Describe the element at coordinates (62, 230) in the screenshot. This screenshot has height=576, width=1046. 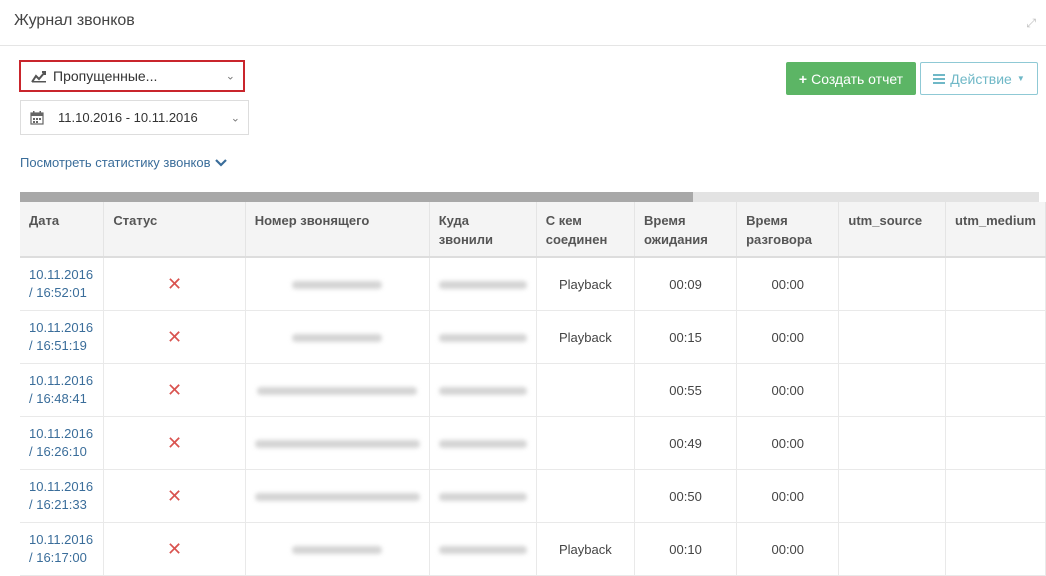
I see `column-header: Дата` at that location.